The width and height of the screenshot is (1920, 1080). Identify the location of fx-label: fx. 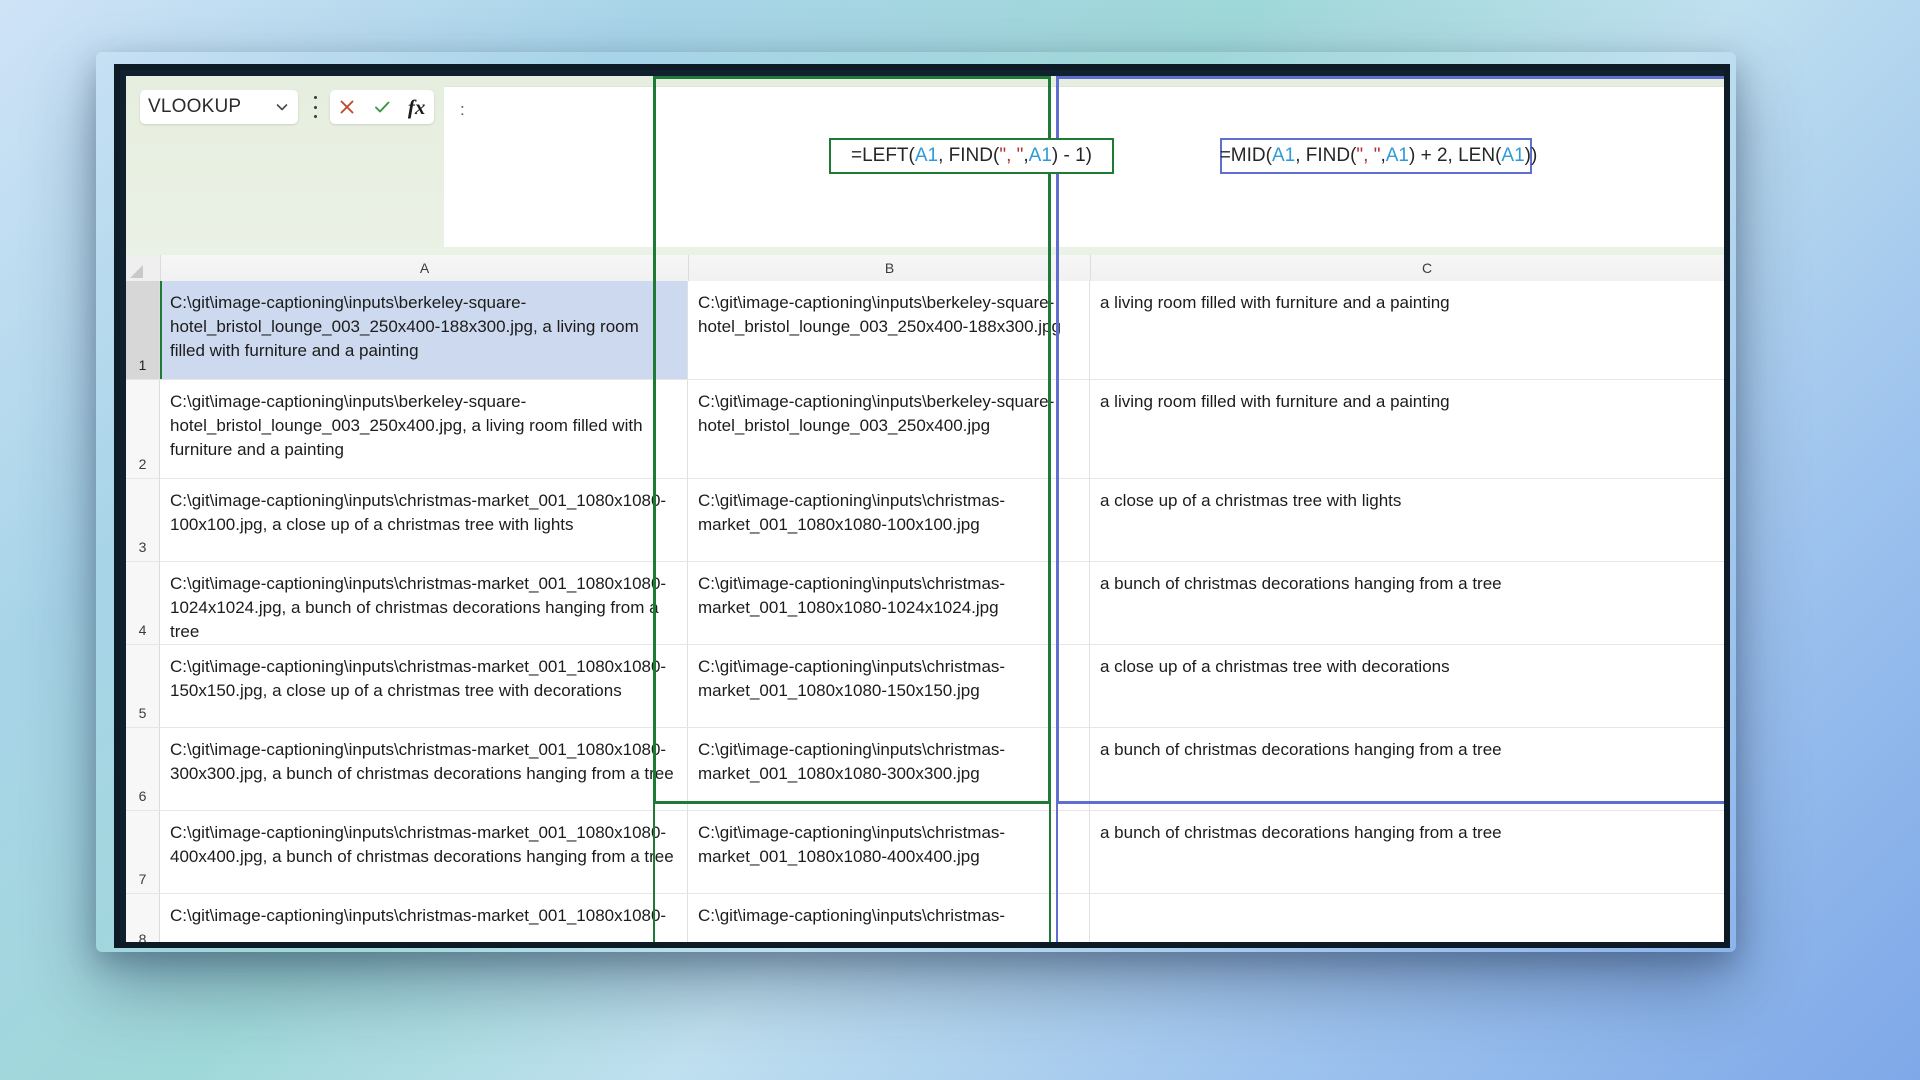
(416, 106).